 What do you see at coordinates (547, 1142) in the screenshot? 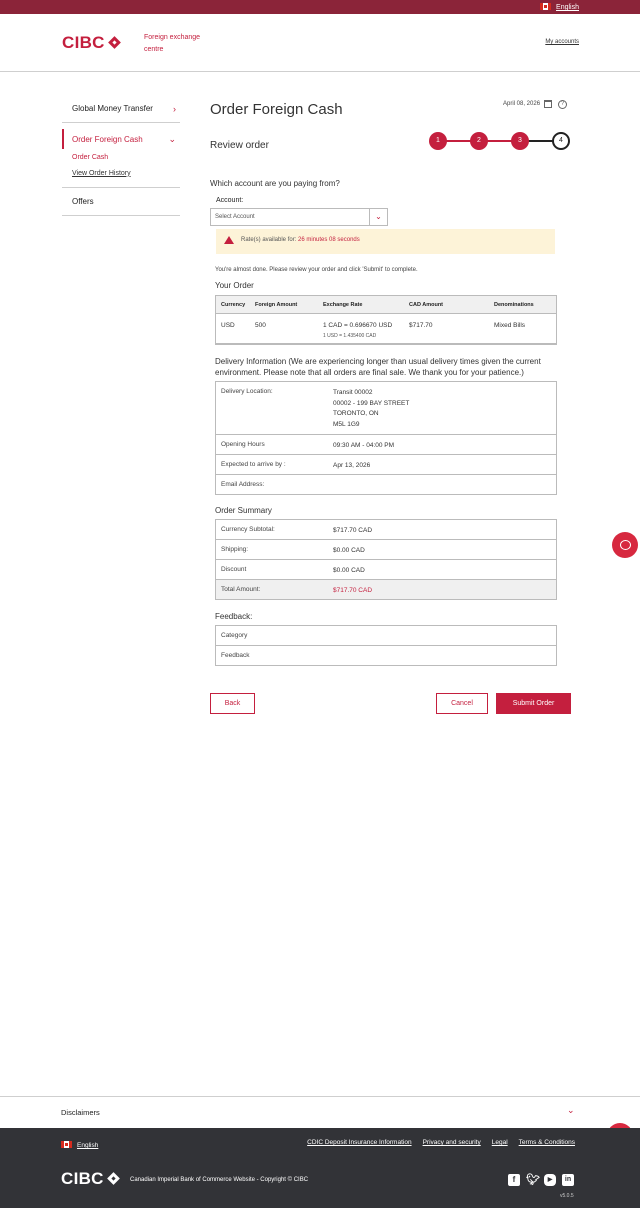
I see `terms-link: Terms & Conditions` at bounding box center [547, 1142].